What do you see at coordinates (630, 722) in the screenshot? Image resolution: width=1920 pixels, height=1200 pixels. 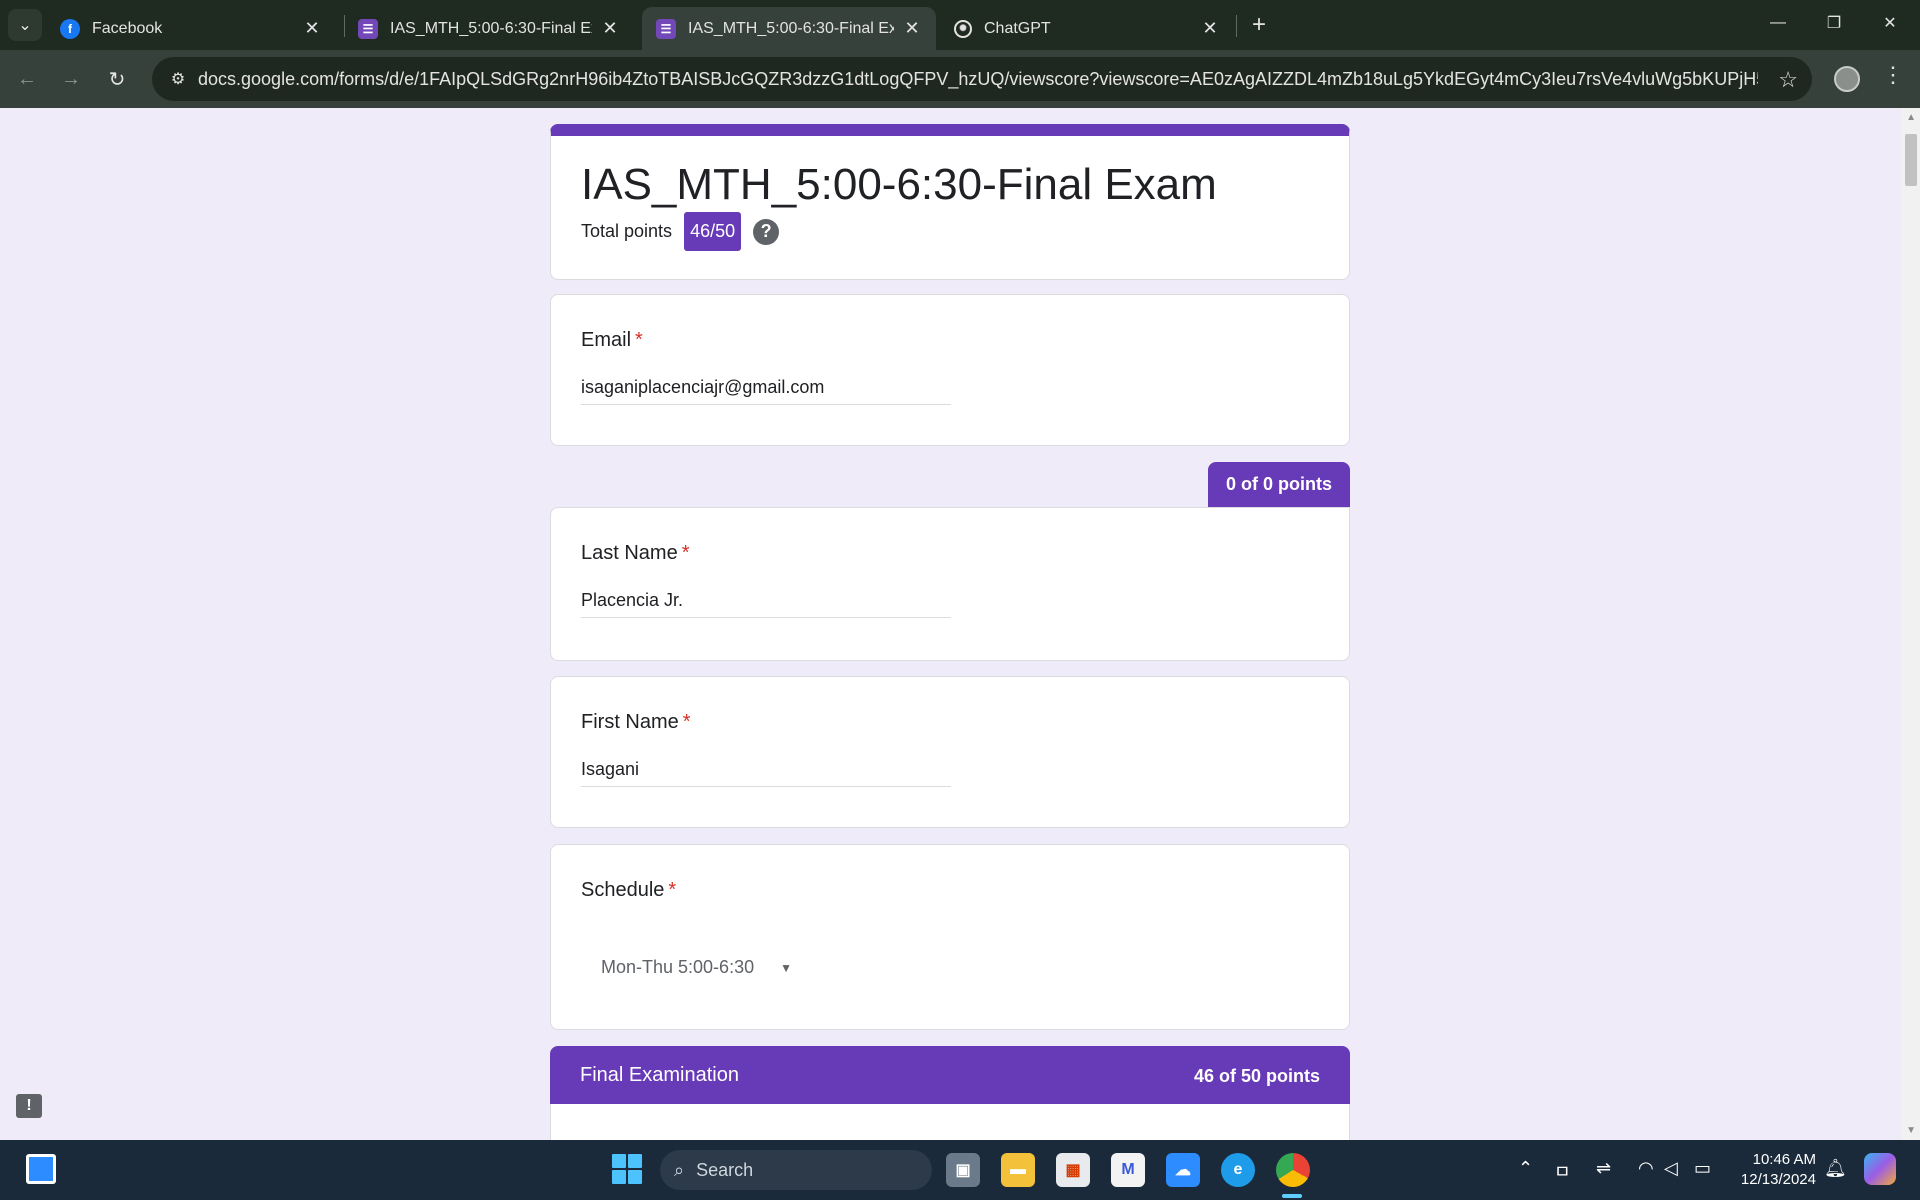 I see `question-label: First Name` at bounding box center [630, 722].